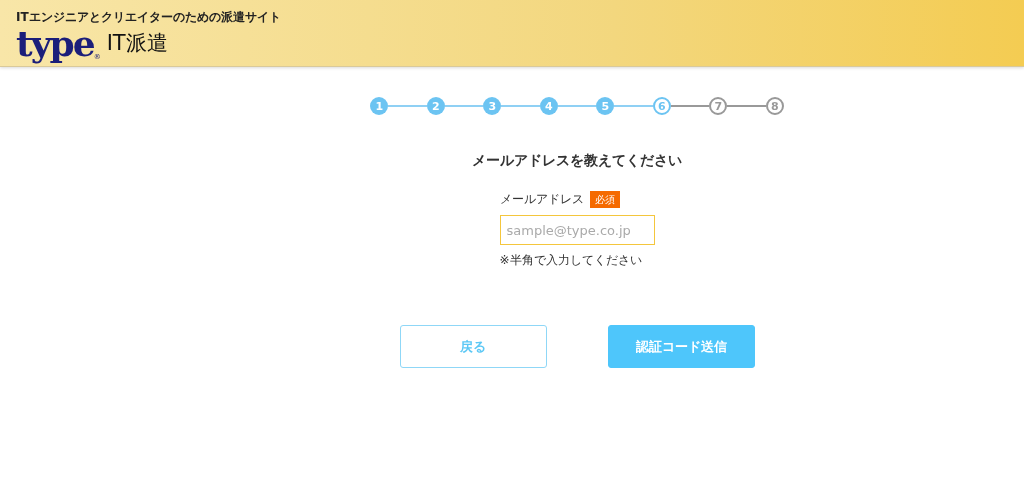 The height and width of the screenshot is (483, 1024). Describe the element at coordinates (137, 43) in the screenshot. I see `service-name: IT派遣` at that location.